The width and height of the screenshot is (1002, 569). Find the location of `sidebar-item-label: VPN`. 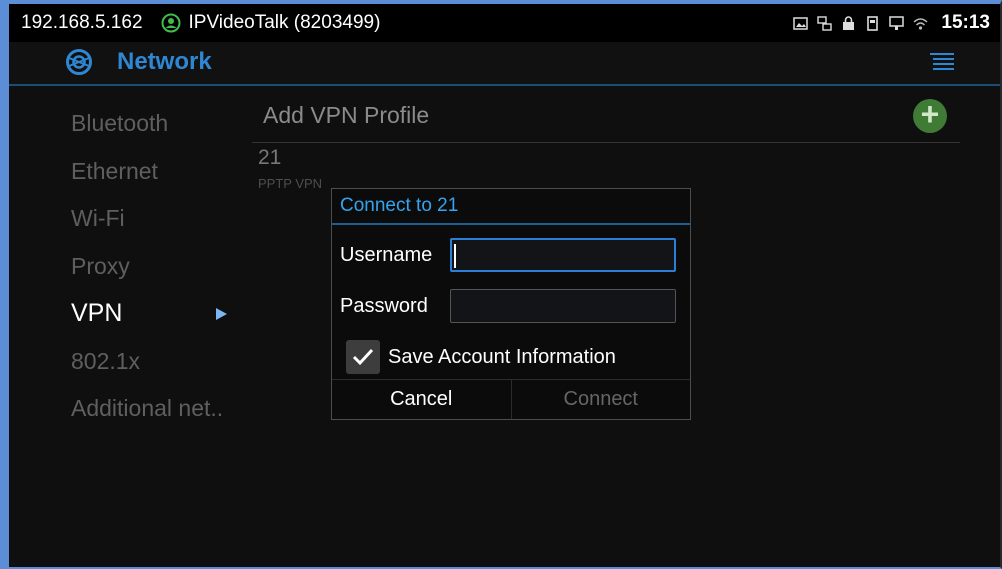

sidebar-item-label: VPN is located at coordinates (97, 313).